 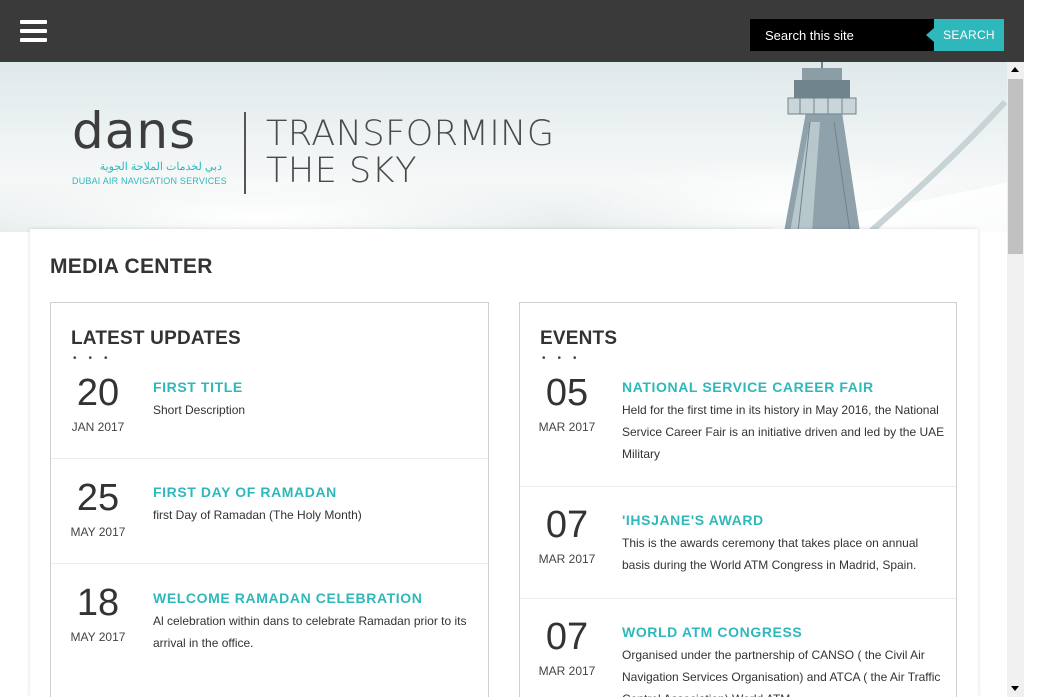 I want to click on tagline-line-1: TRANSFORMING, so click(x=410, y=134).